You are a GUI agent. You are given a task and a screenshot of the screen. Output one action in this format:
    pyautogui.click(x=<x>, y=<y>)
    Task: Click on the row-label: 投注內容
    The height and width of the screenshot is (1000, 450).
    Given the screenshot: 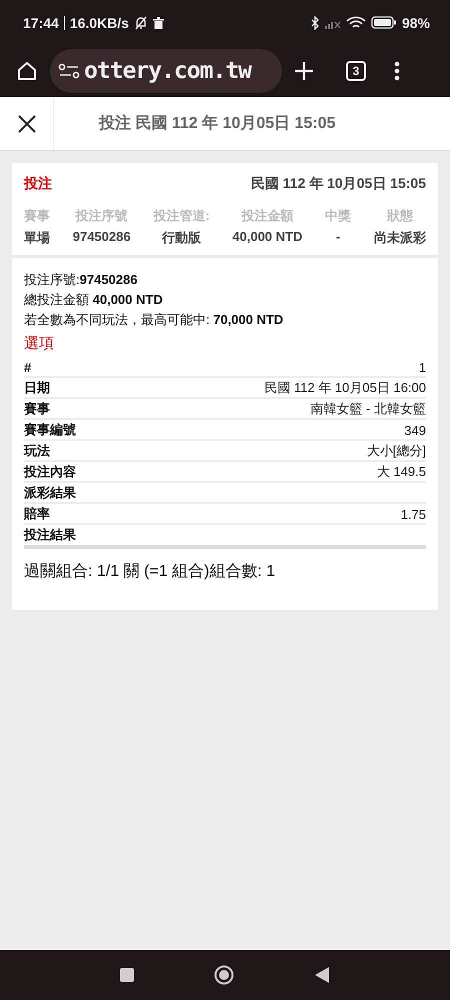 What is the action you would take?
    pyautogui.click(x=50, y=472)
    